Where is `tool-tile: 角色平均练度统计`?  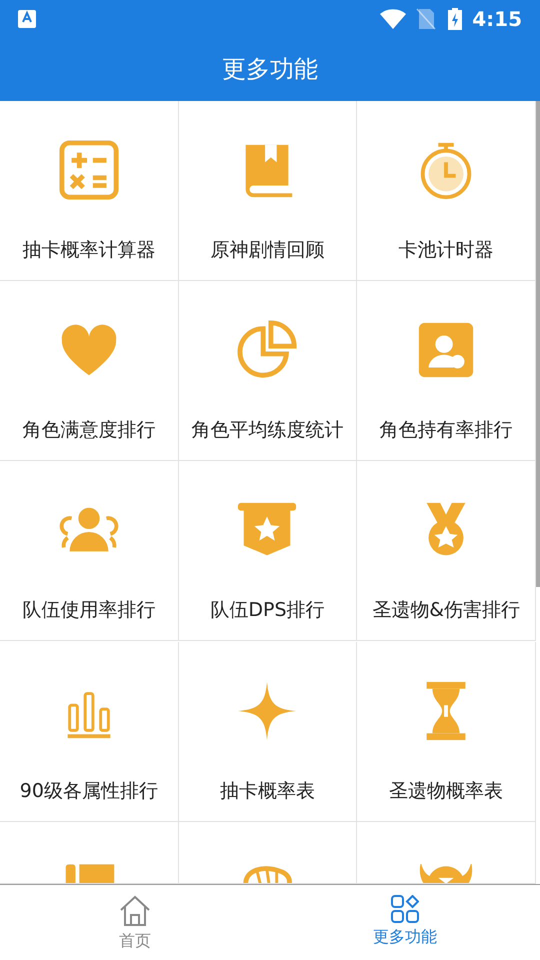
tool-tile: 角色平均练度统计 is located at coordinates (268, 371).